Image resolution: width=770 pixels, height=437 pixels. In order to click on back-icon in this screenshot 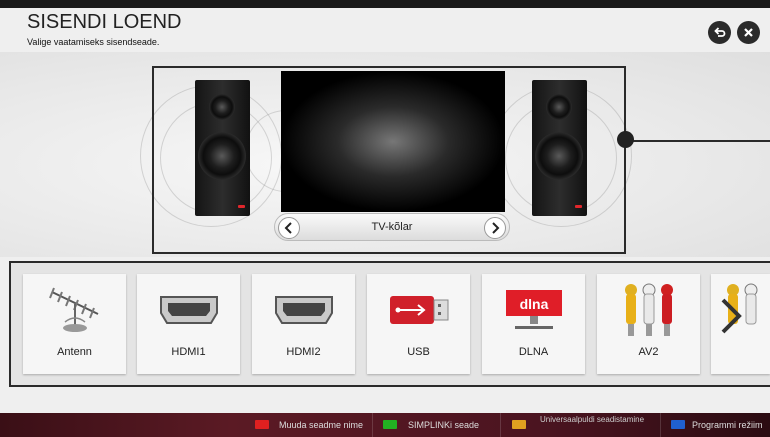, I will do `click(720, 32)`.